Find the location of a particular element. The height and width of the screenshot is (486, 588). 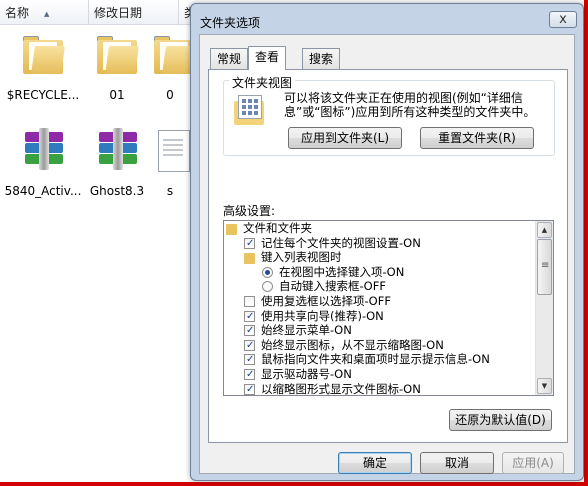

file-item: s is located at coordinates (170, 162).